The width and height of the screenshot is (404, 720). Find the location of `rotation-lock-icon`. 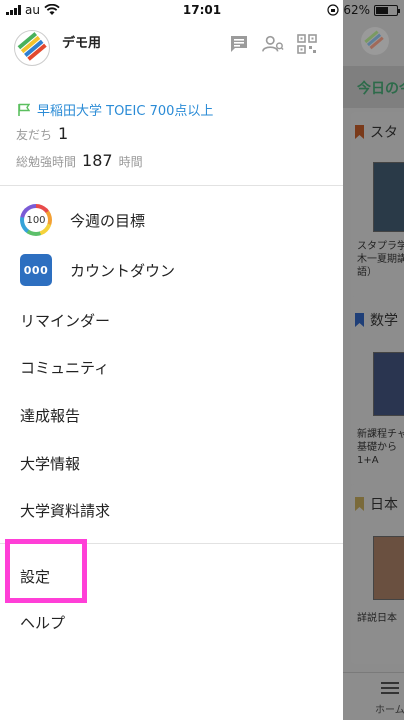

rotation-lock-icon is located at coordinates (333, 10).